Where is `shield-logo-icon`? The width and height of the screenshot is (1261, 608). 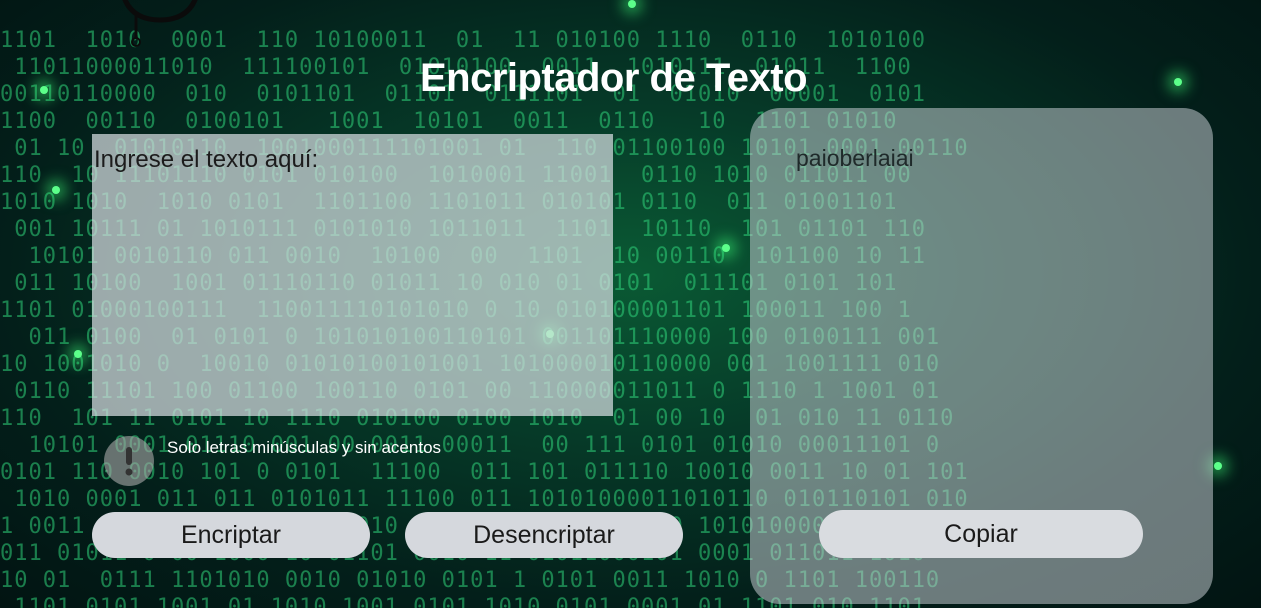
shield-logo-icon is located at coordinates (160, 23).